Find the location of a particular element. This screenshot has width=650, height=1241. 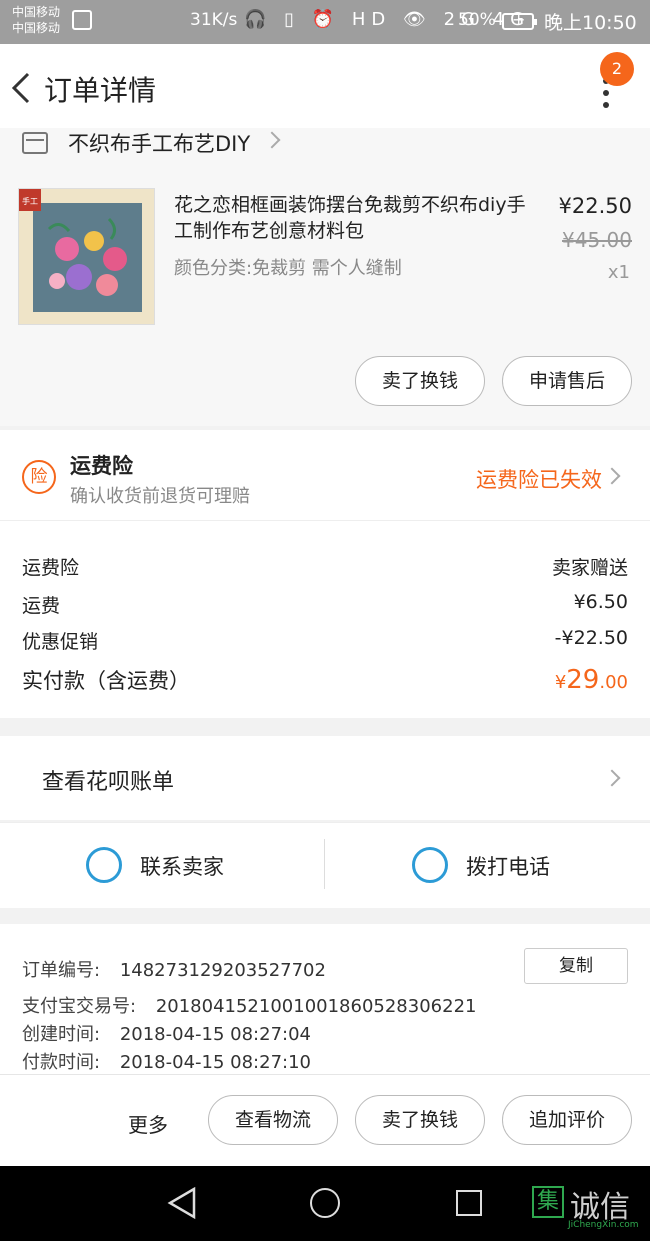

paid-time: 2018-04-15 08:27:10 is located at coordinates (215, 1062).